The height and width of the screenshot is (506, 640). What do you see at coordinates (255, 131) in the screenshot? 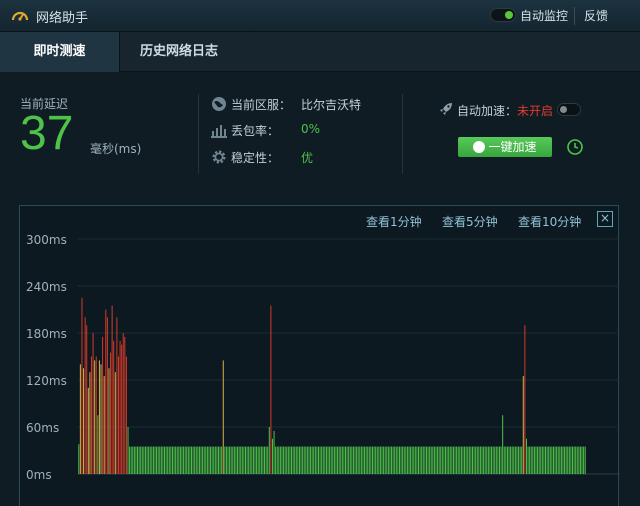
I see `packet-loss-label: 丢包率：` at bounding box center [255, 131].